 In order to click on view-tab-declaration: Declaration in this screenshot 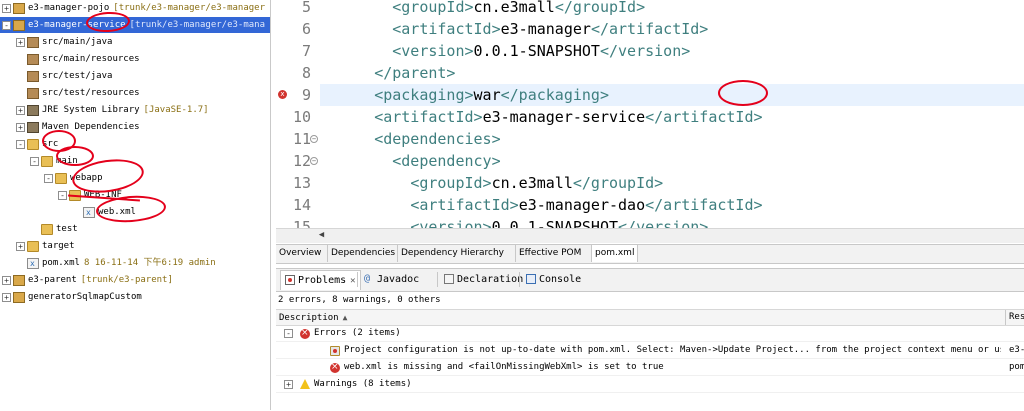, I will do `click(483, 280)`.